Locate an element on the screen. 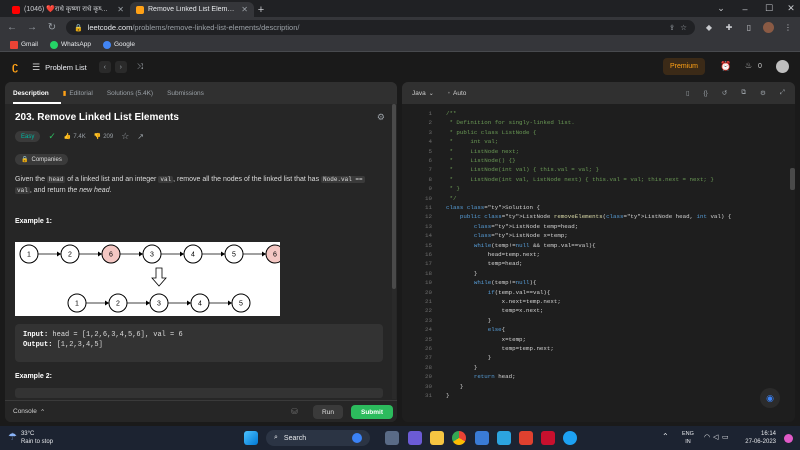  braces-icon: {} is located at coordinates (706, 93).